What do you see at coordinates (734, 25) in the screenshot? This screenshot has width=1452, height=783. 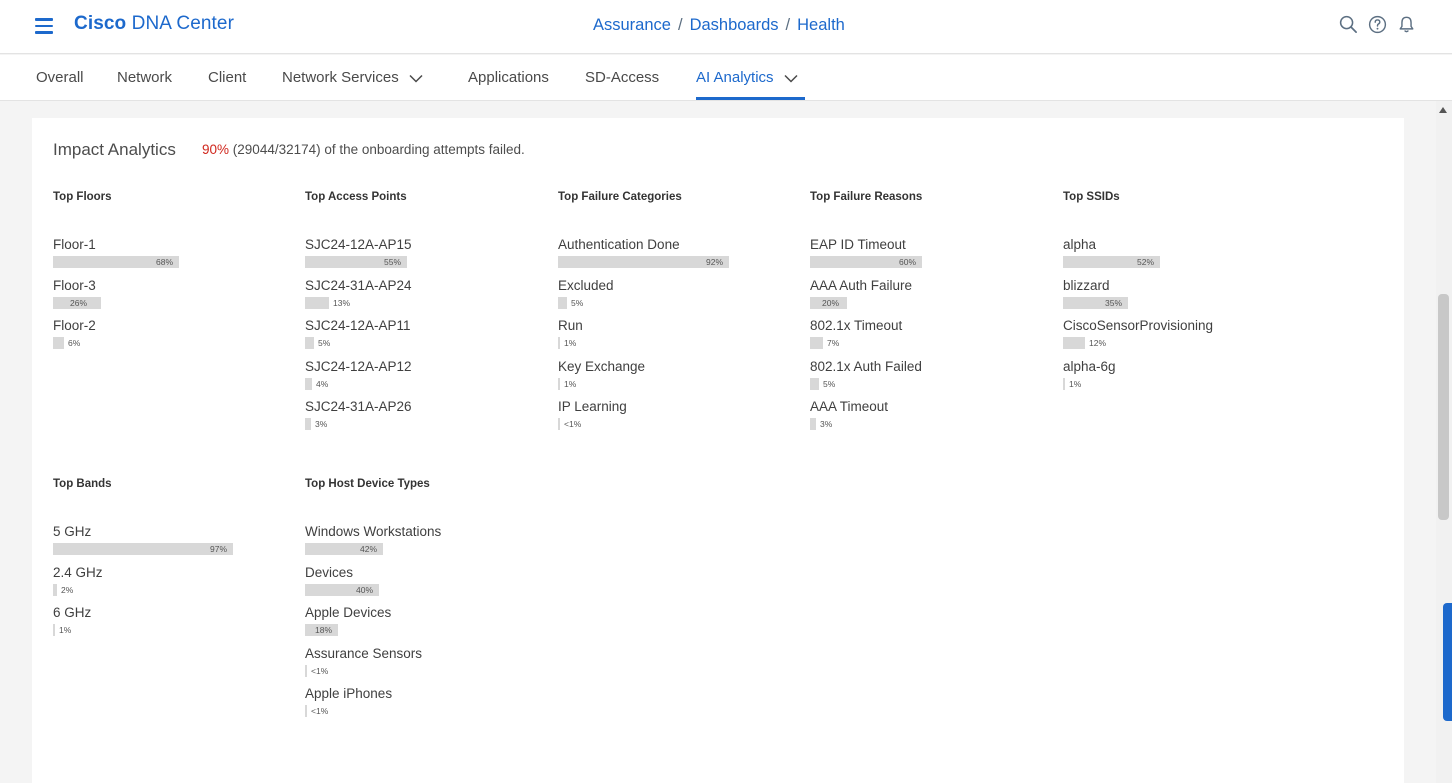 I see `breadcrumb-dashboards: Dashboards` at bounding box center [734, 25].